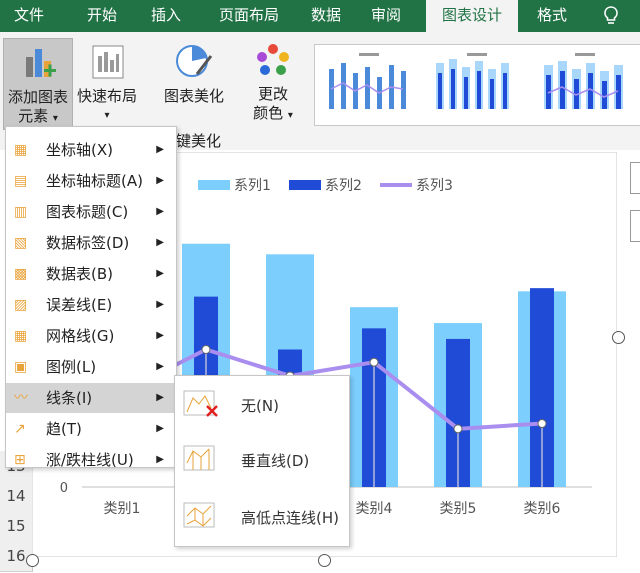  What do you see at coordinates (252, 186) in the screenshot?
I see `legend-label-series1: 系列1` at bounding box center [252, 186].